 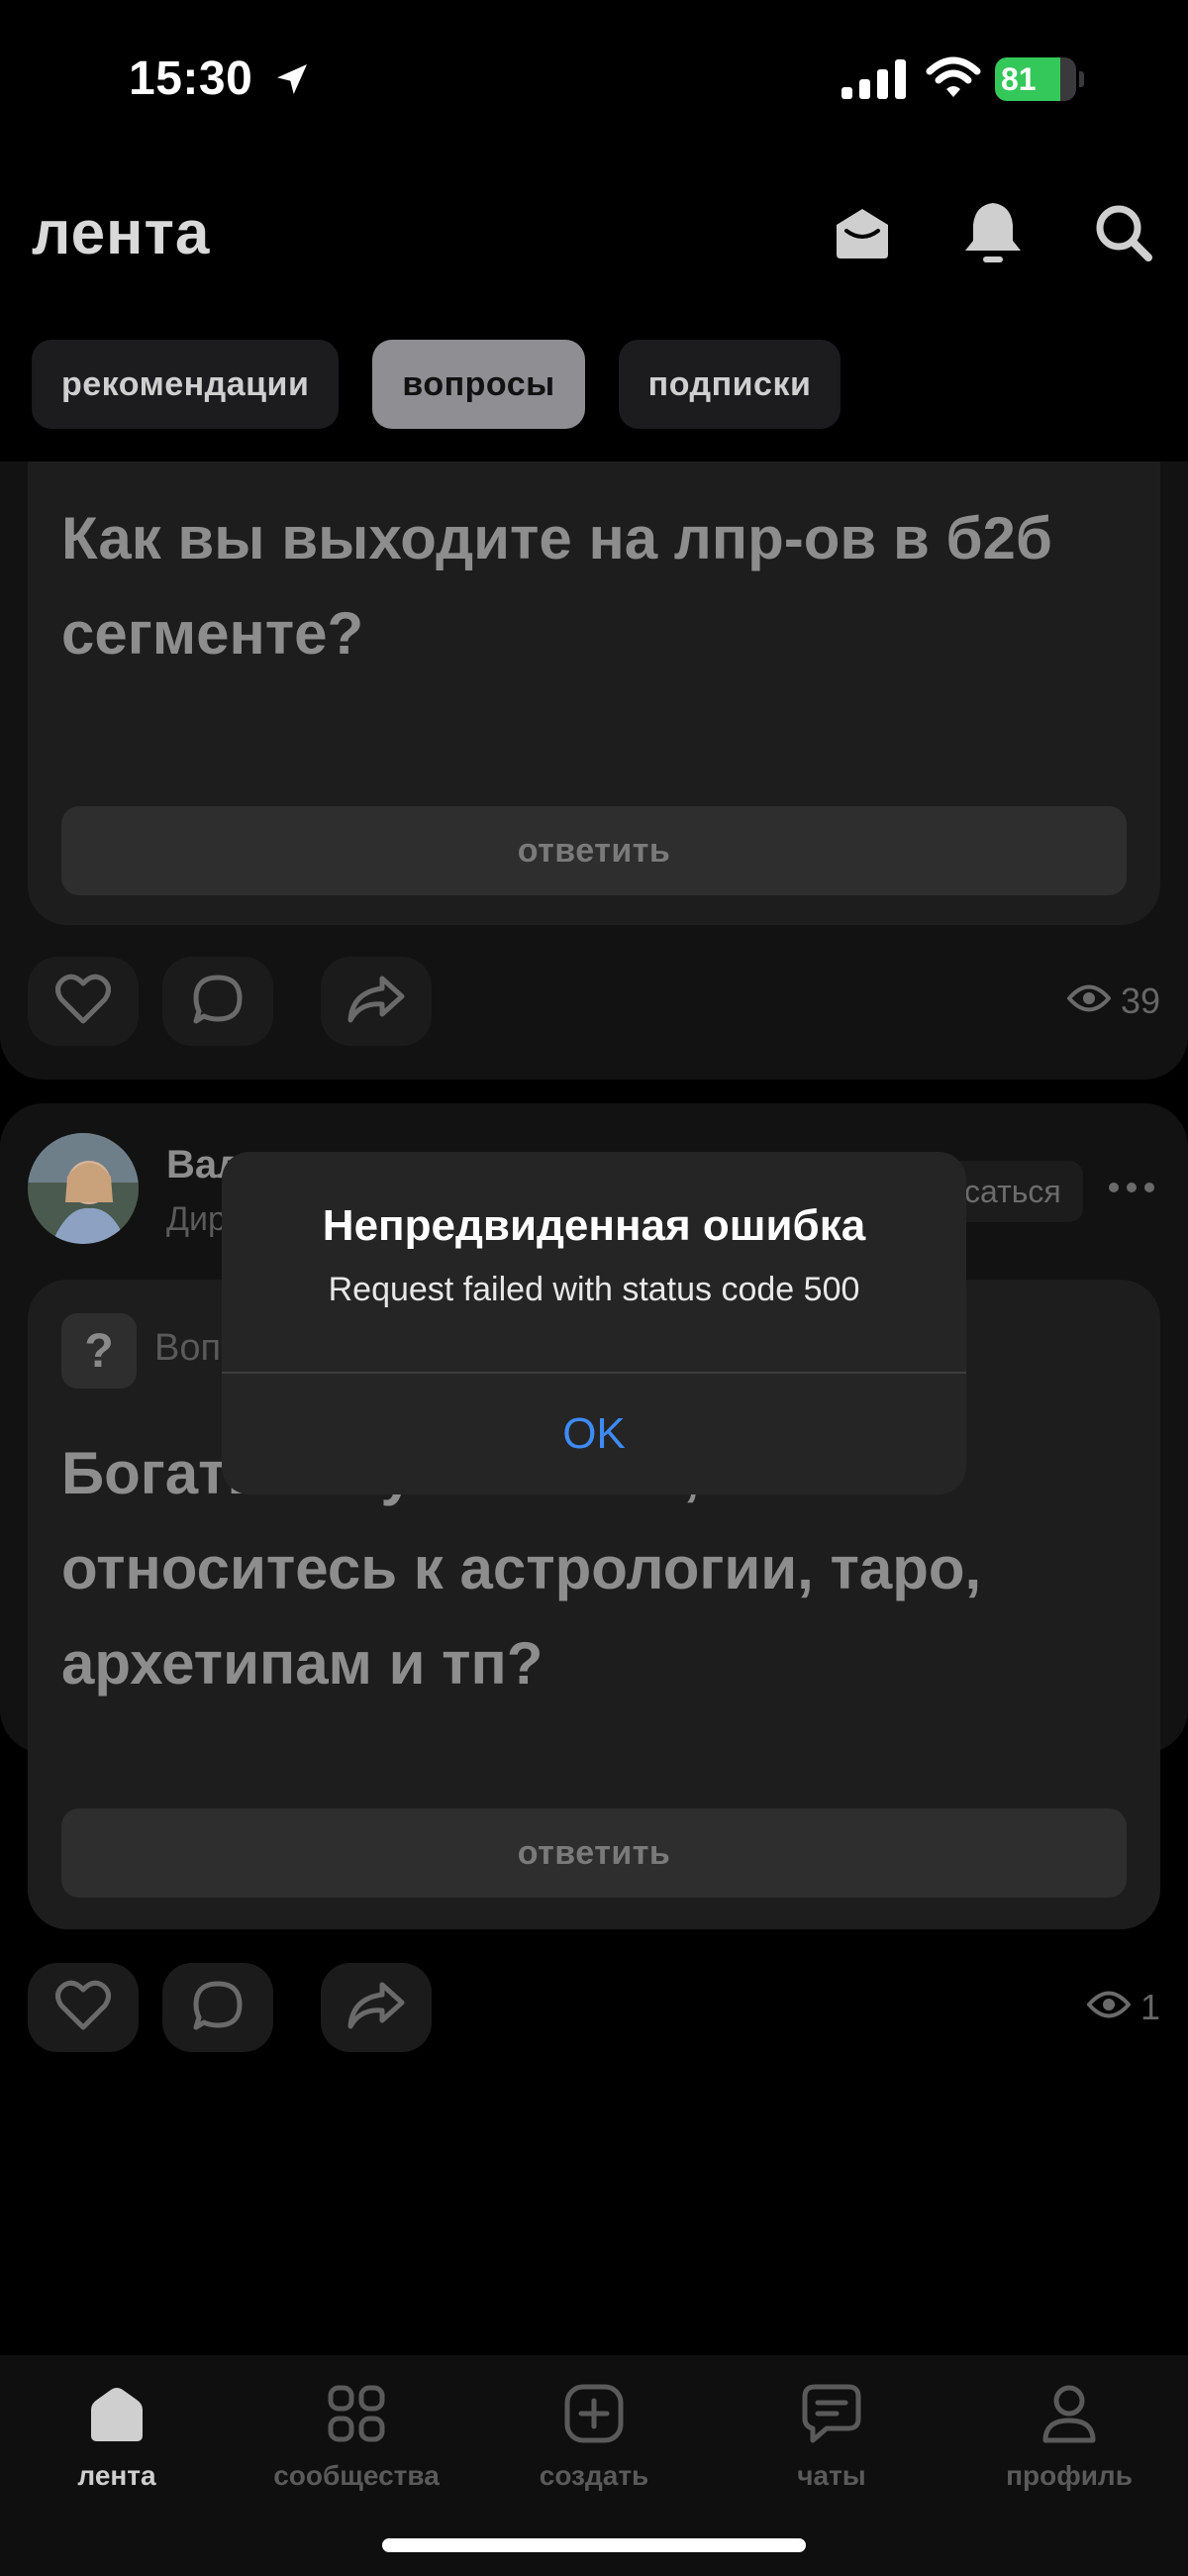 I want to click on tab-subscriptions: подписки, so click(x=730, y=384).